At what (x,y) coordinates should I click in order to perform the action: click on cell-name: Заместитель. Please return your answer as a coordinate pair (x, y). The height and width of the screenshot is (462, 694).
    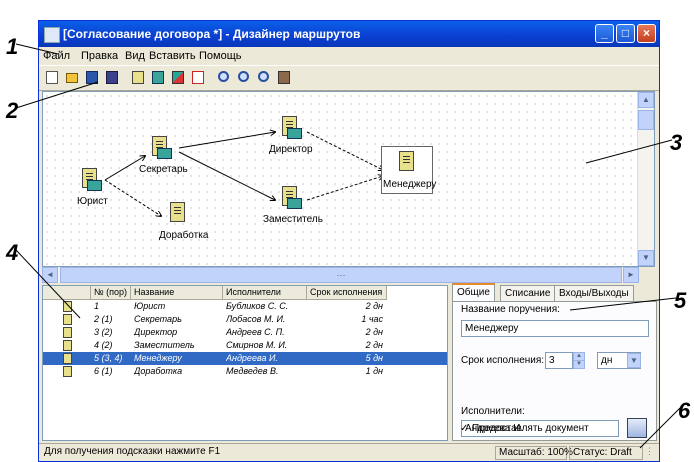
    Looking at the image, I should click on (164, 345).